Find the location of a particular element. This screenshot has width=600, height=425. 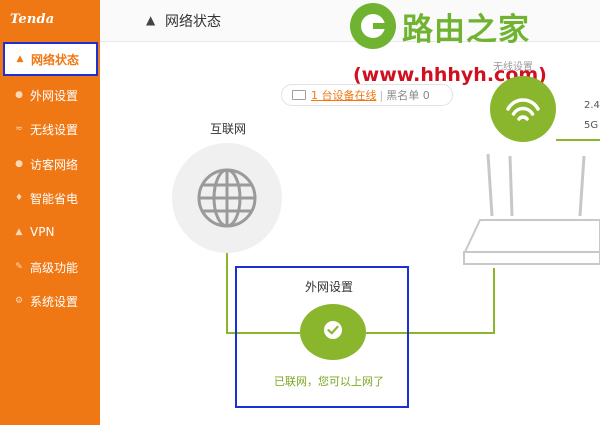

online-devices-link: 1 台设备在线 is located at coordinates (344, 95).